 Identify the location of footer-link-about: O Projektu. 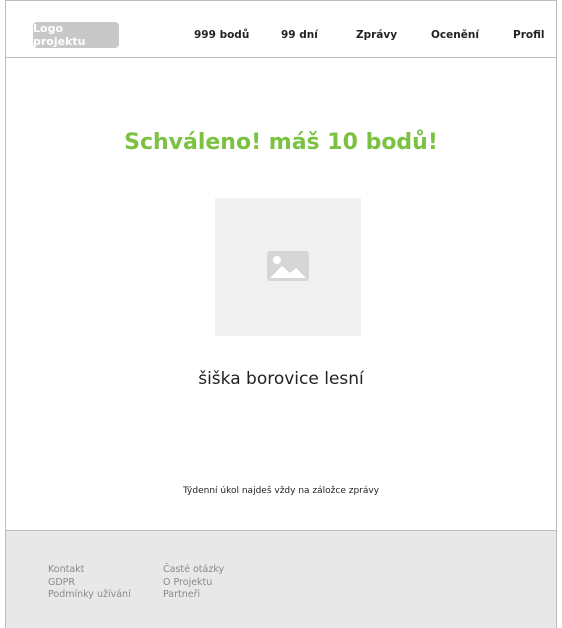
(193, 583).